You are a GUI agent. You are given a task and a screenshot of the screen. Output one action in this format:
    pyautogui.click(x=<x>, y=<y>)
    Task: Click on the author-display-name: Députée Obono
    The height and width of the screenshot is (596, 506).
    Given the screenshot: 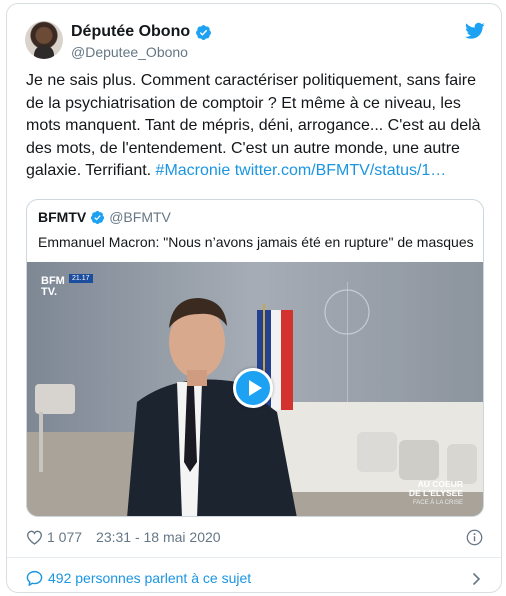 What is the action you would take?
    pyautogui.click(x=130, y=32)
    